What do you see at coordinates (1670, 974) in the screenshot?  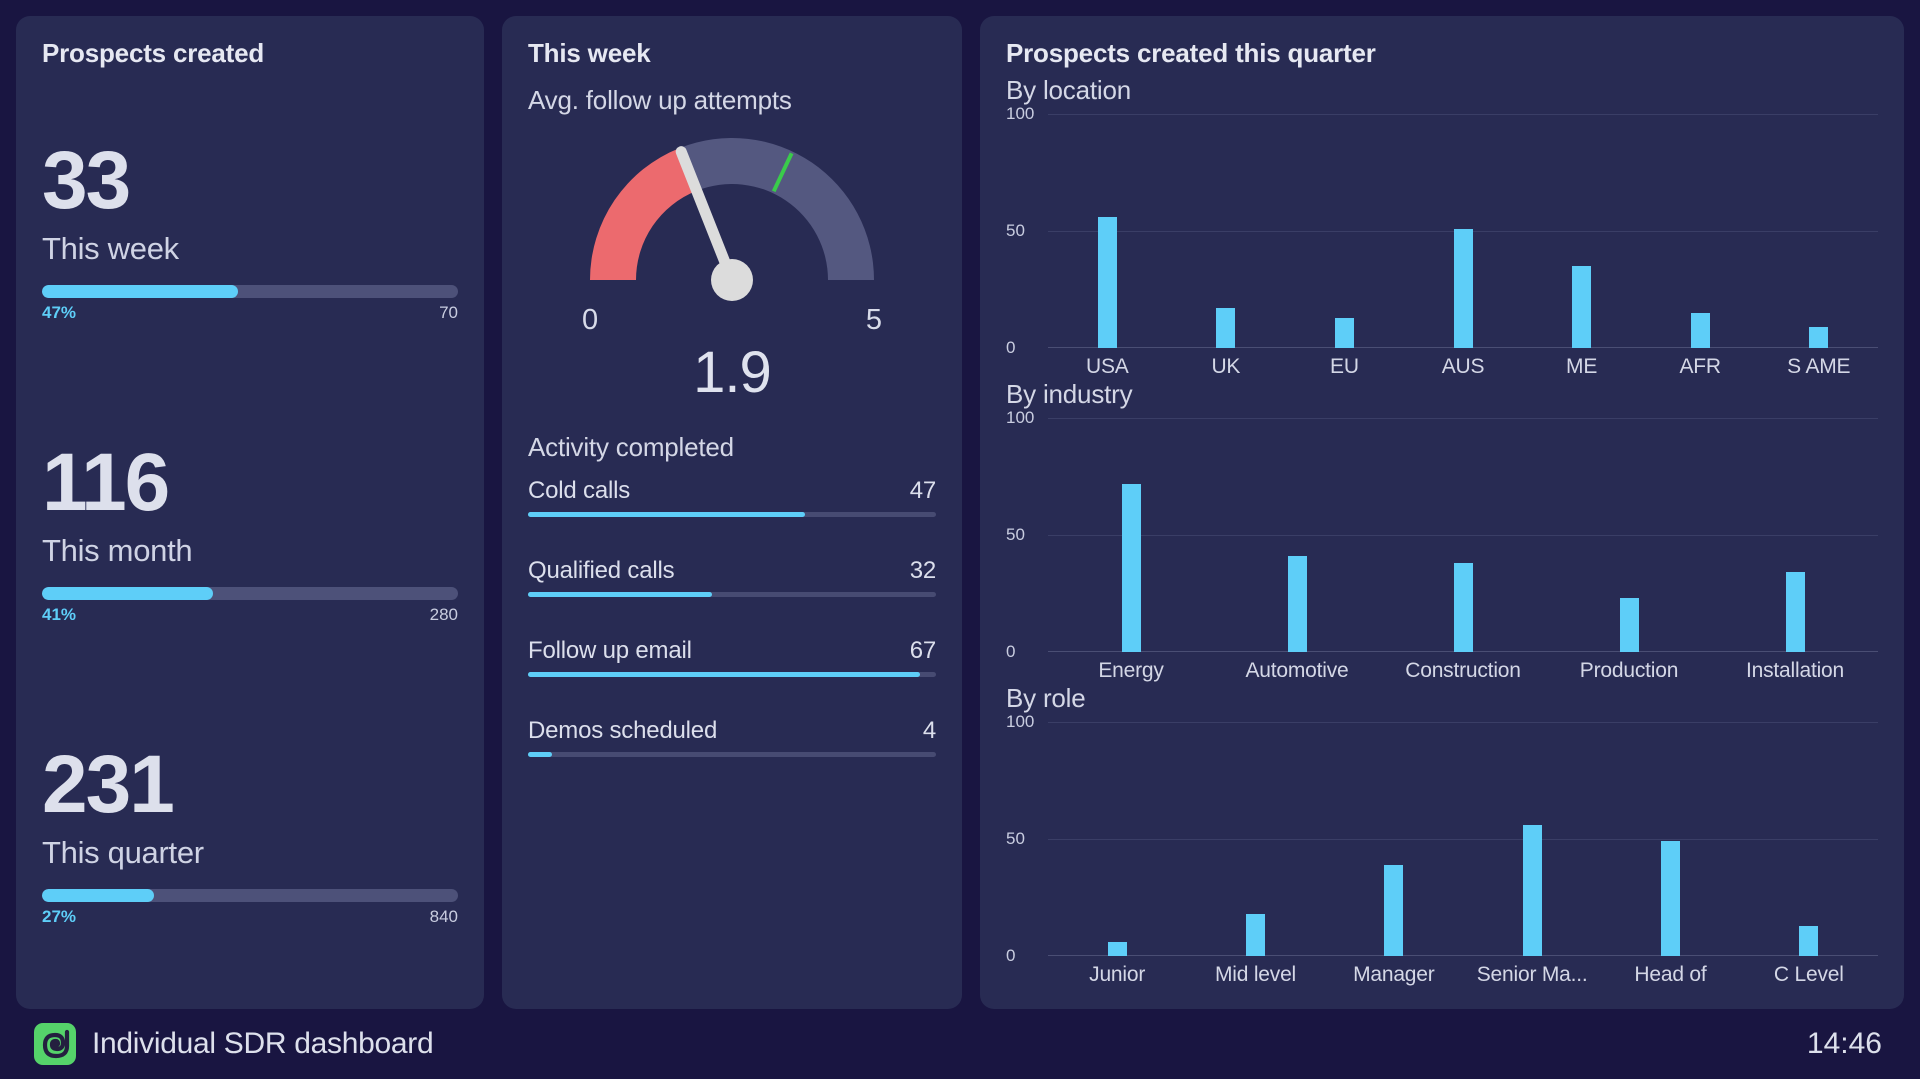 I see `x-axis-tick-label: Head of` at bounding box center [1670, 974].